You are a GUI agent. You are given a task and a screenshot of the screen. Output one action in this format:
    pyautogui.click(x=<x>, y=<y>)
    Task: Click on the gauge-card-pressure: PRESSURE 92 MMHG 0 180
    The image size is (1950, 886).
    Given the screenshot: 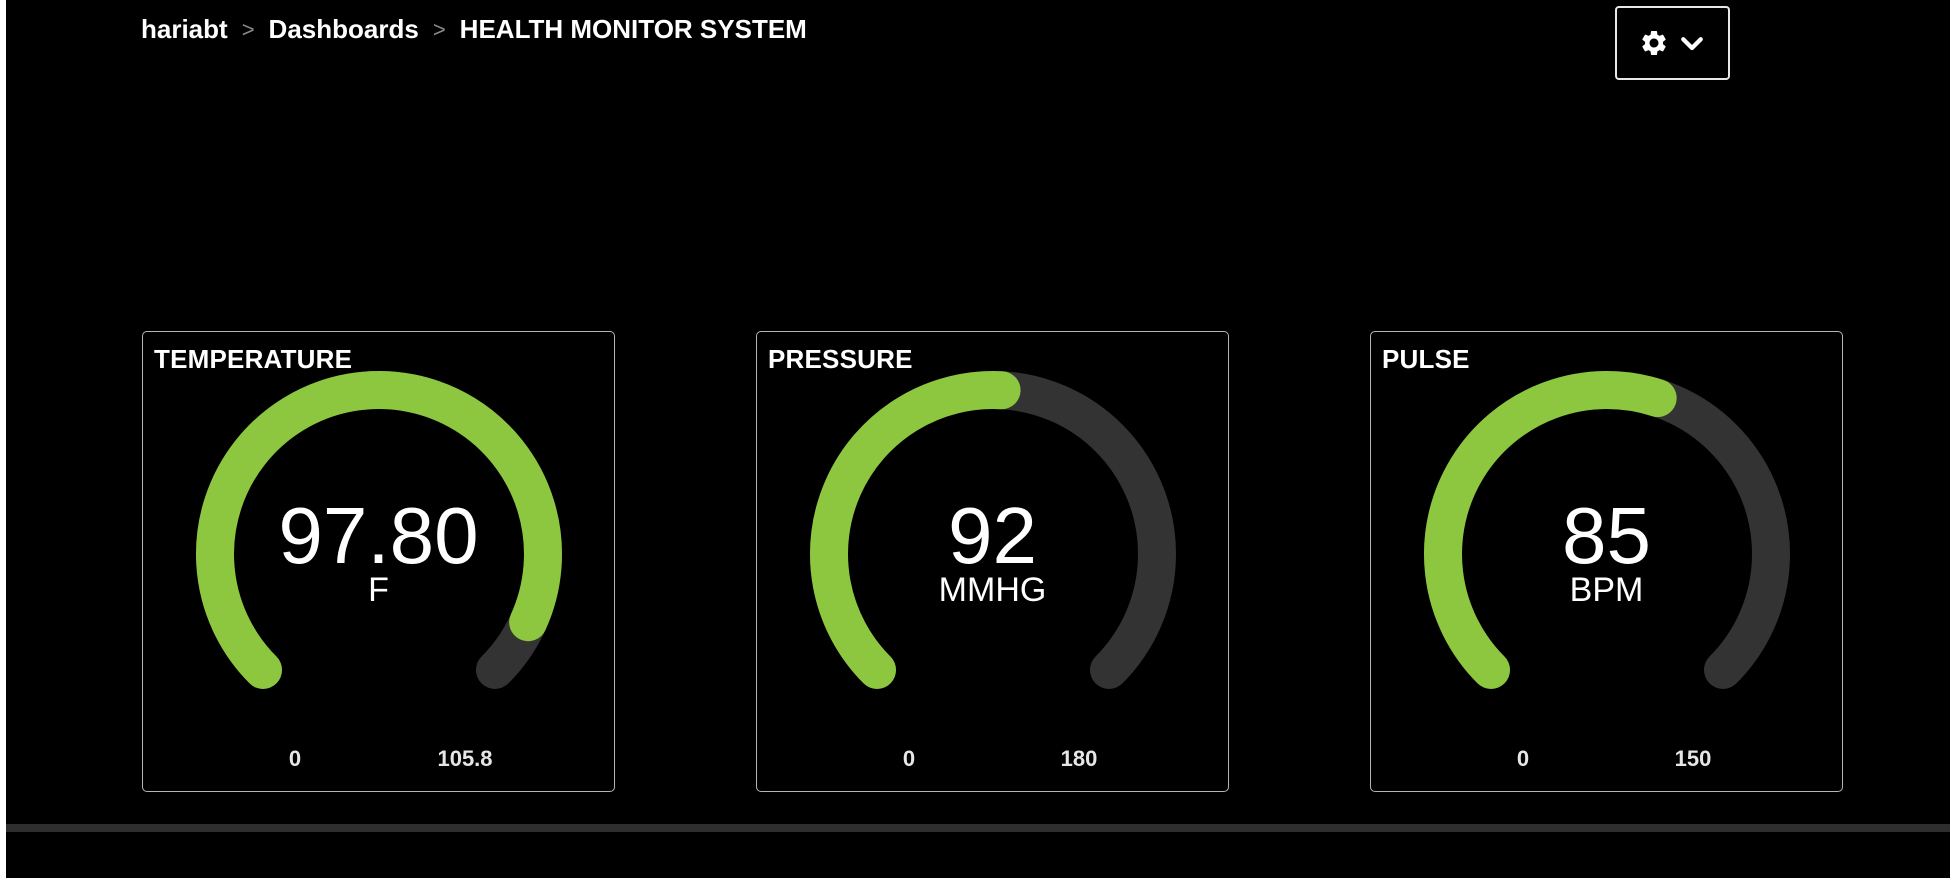 What is the action you would take?
    pyautogui.click(x=992, y=561)
    